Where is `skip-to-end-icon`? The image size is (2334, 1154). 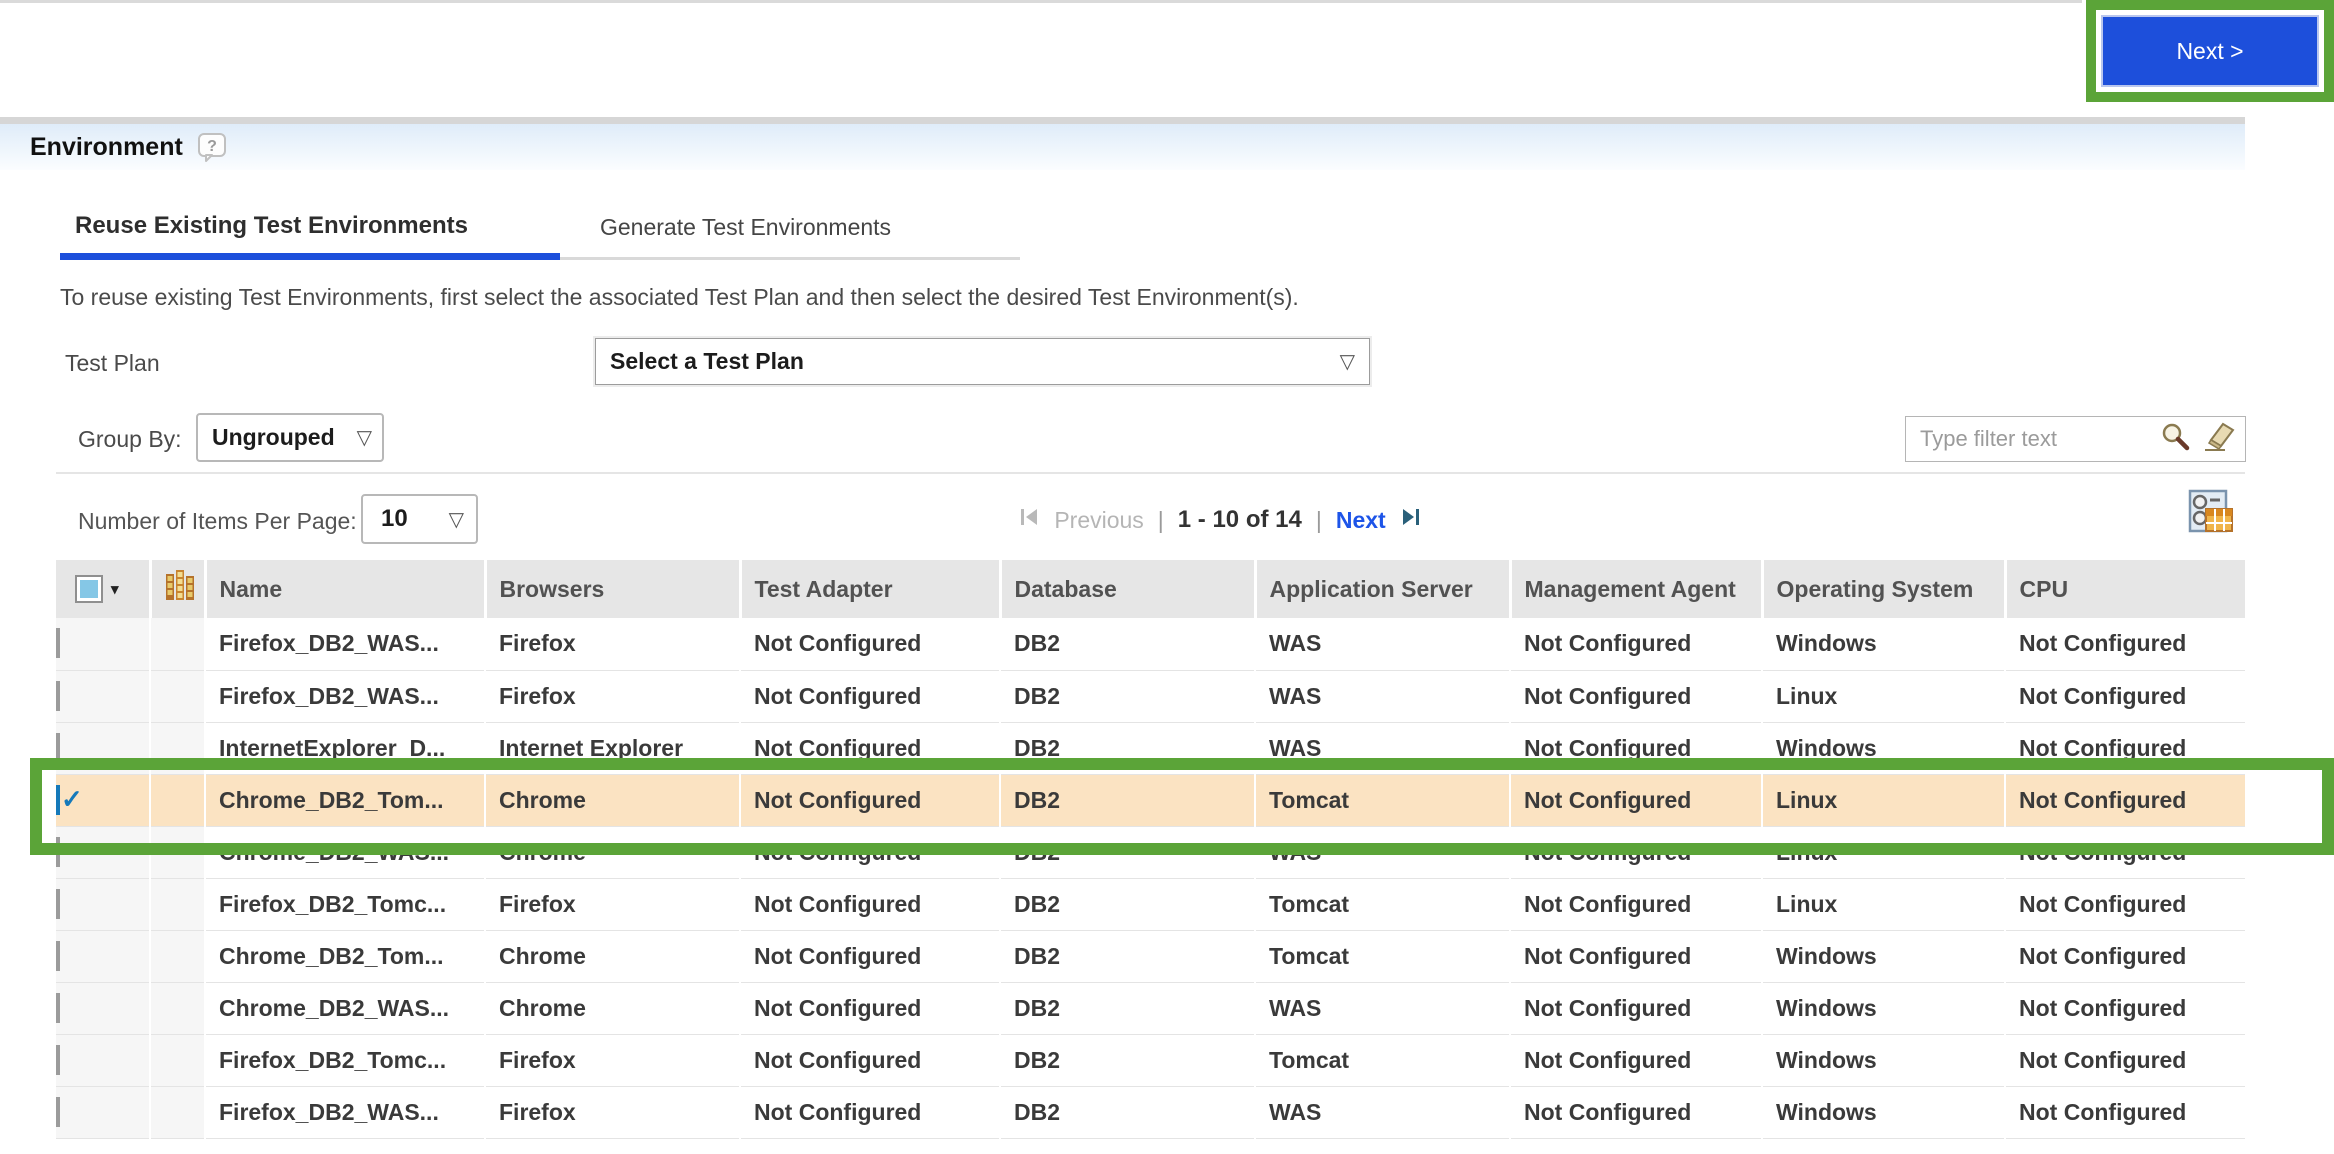
skip-to-end-icon is located at coordinates (1411, 520).